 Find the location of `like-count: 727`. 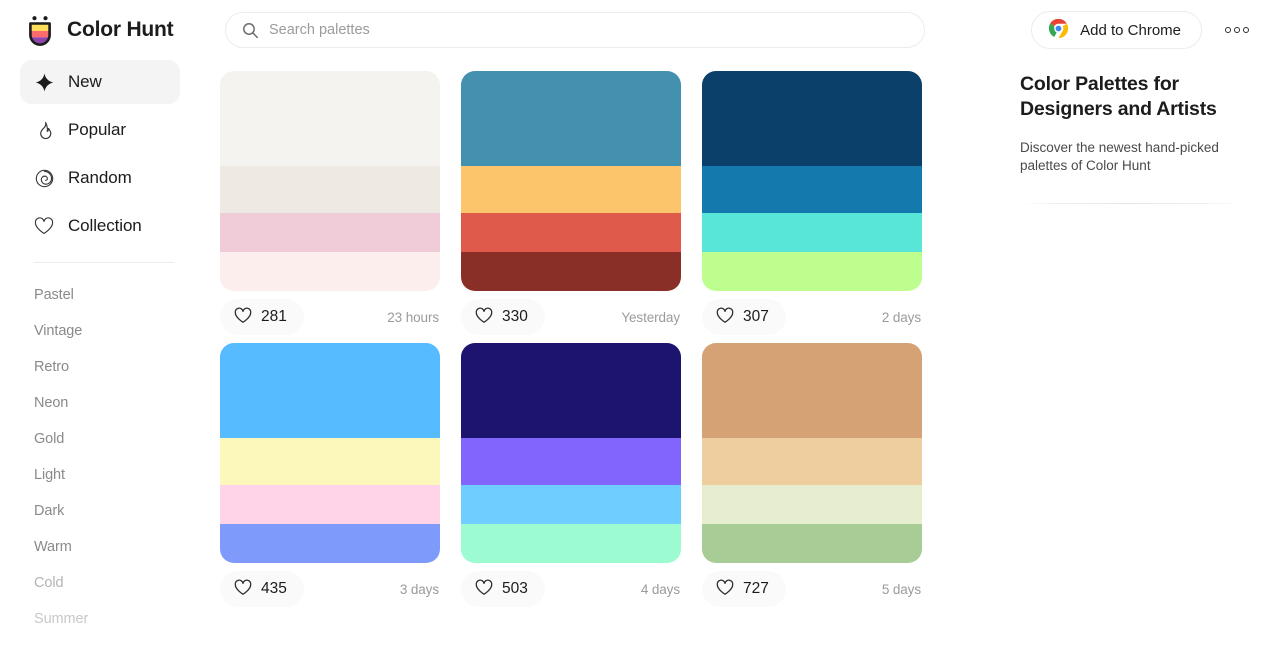

like-count: 727 is located at coordinates (756, 588).